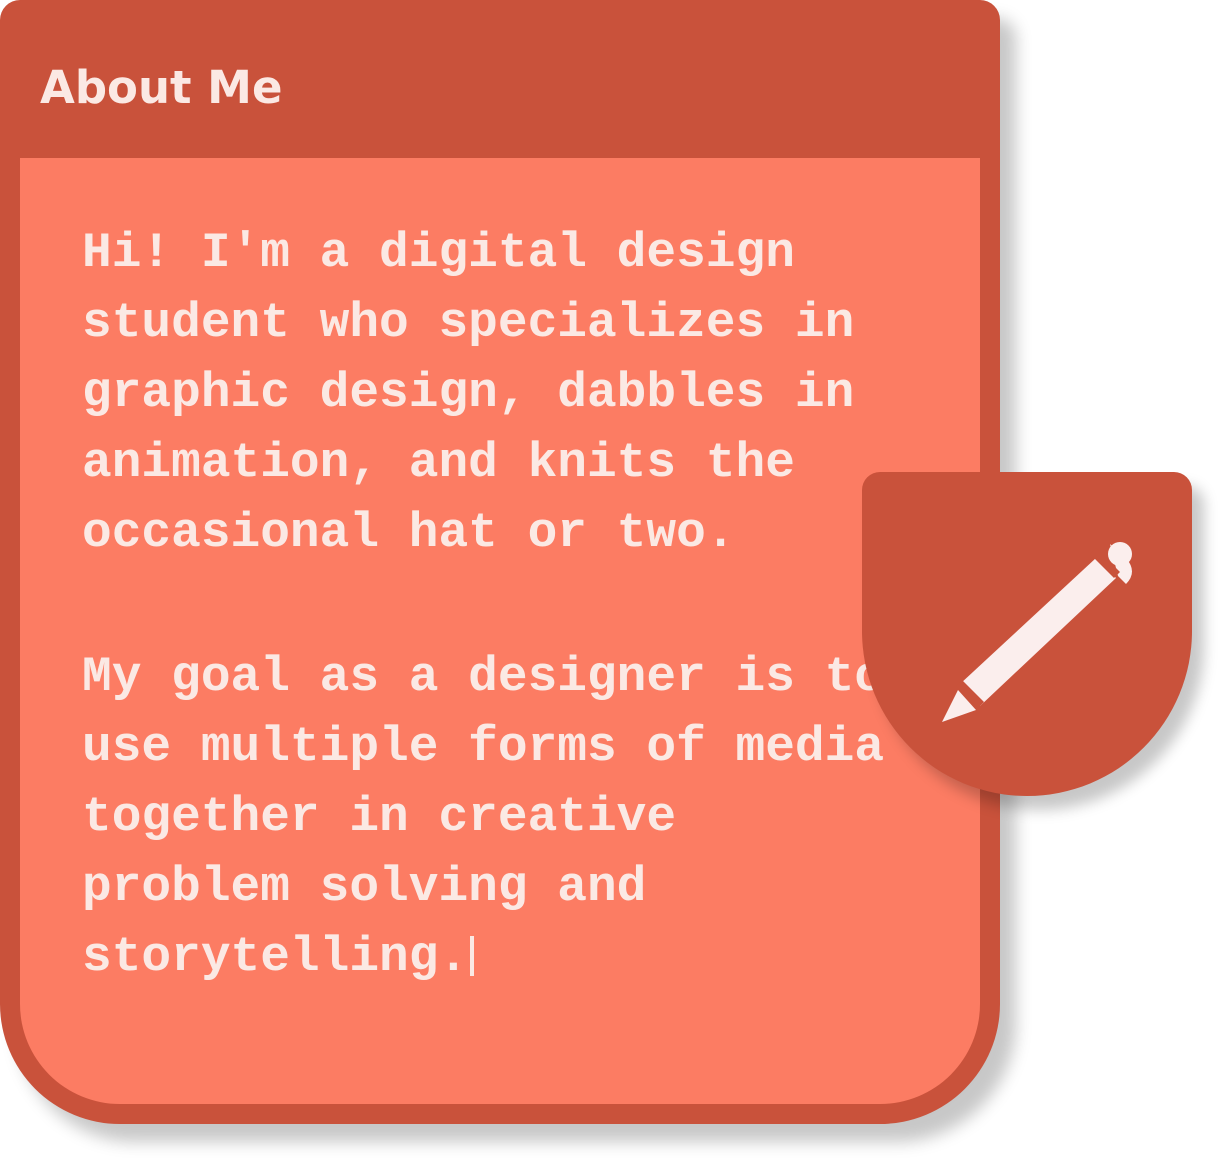 The height and width of the screenshot is (1162, 1230). Describe the element at coordinates (1037, 632) in the screenshot. I see `pencil-icon` at that location.